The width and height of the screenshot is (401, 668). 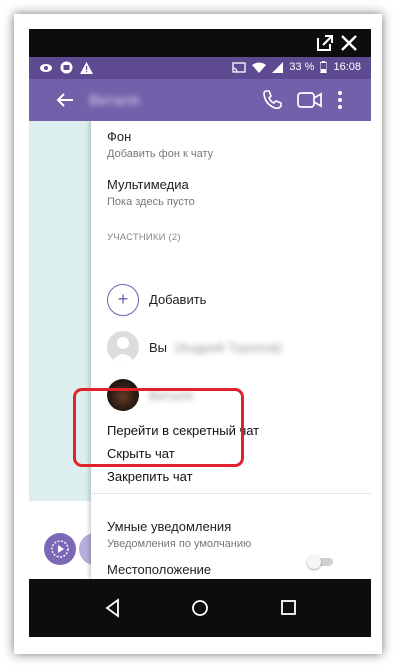 What do you see at coordinates (46, 67) in the screenshot?
I see `eye-icon` at bounding box center [46, 67].